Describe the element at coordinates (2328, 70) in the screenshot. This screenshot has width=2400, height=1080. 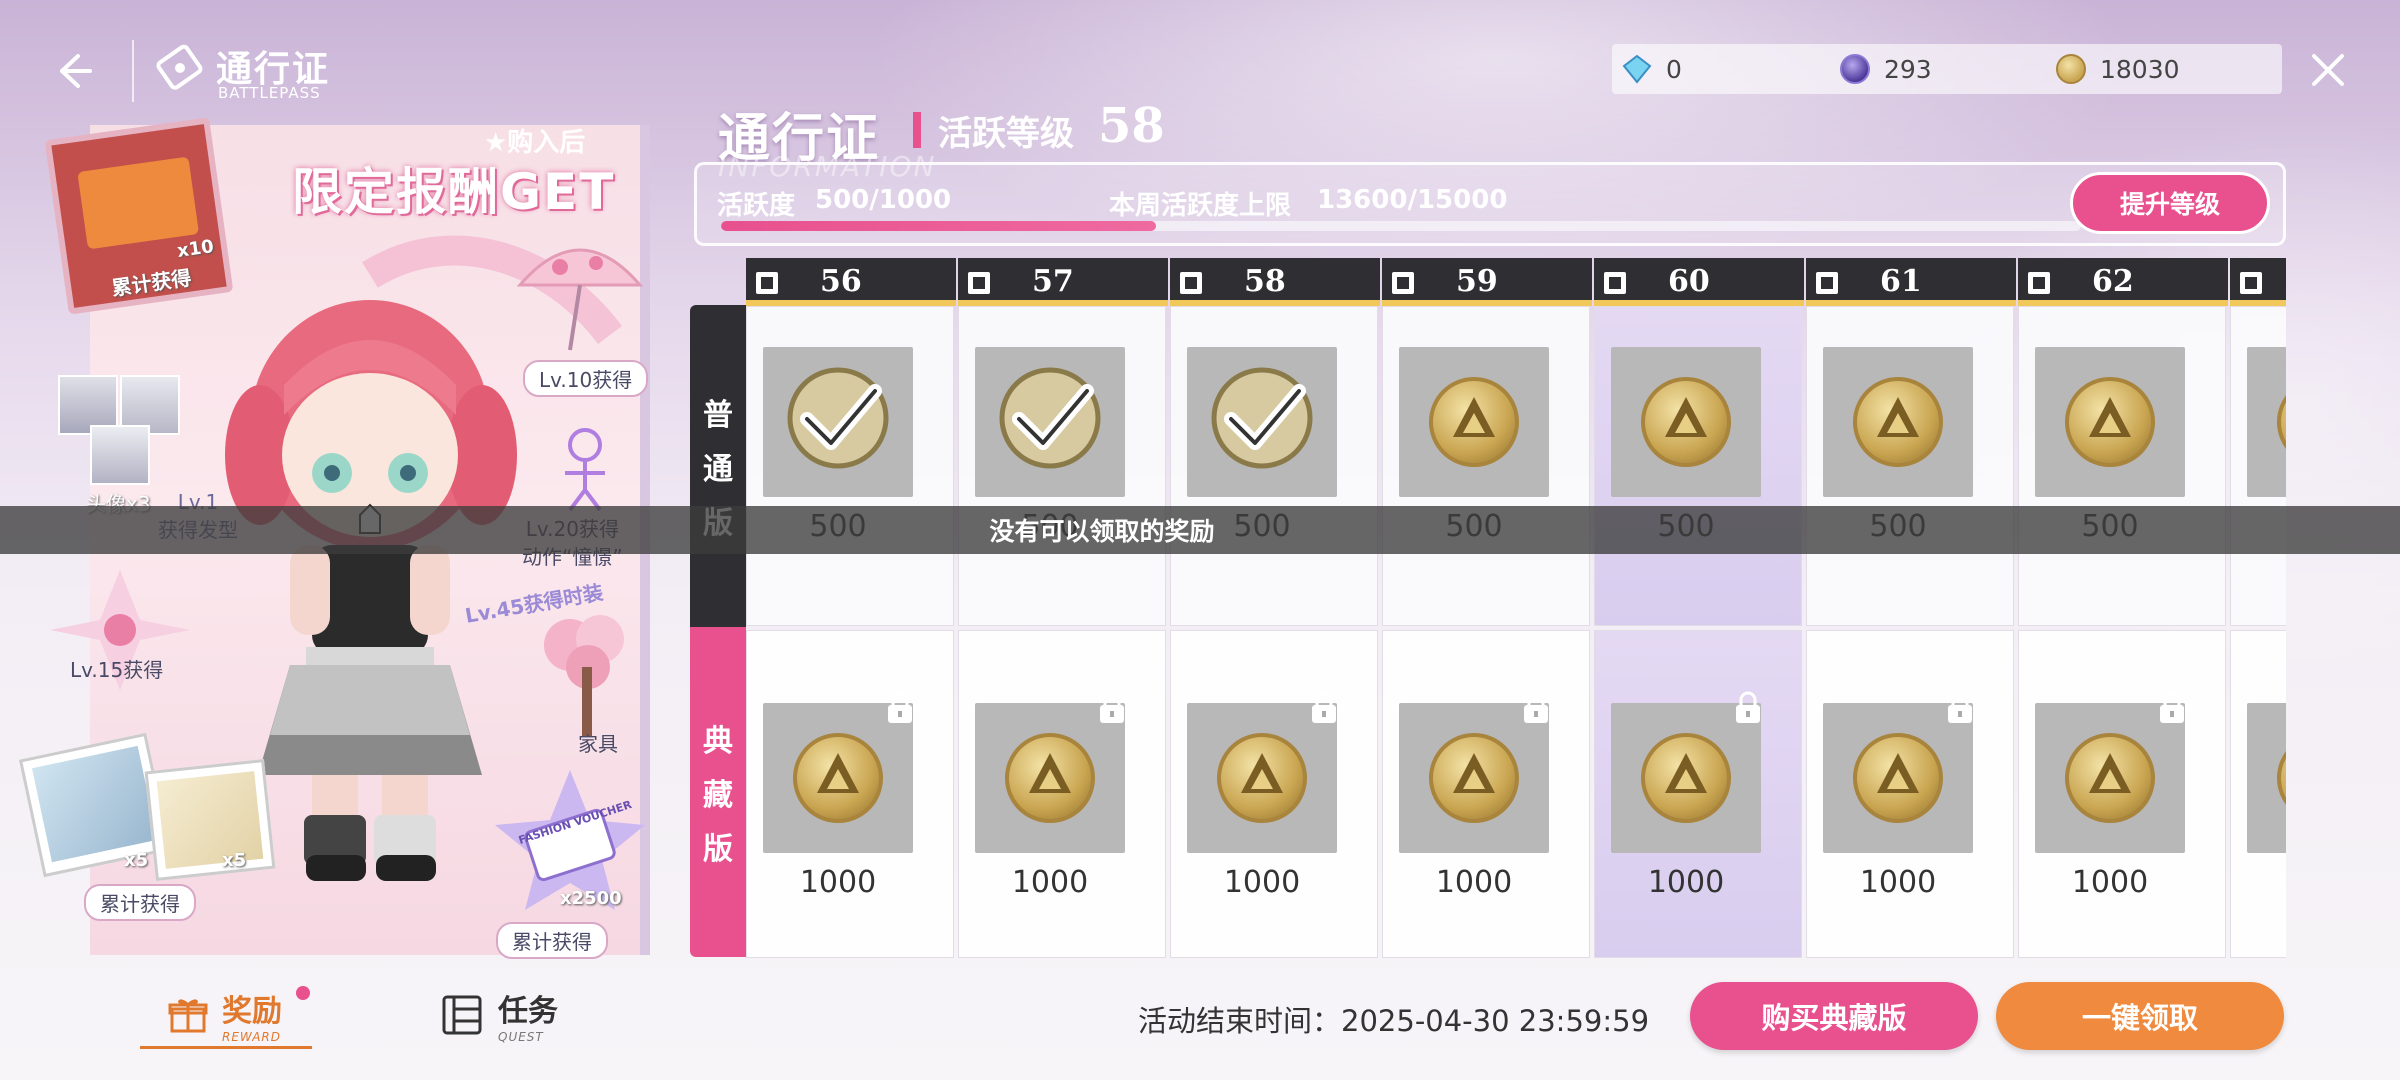
I see `close-icon` at that location.